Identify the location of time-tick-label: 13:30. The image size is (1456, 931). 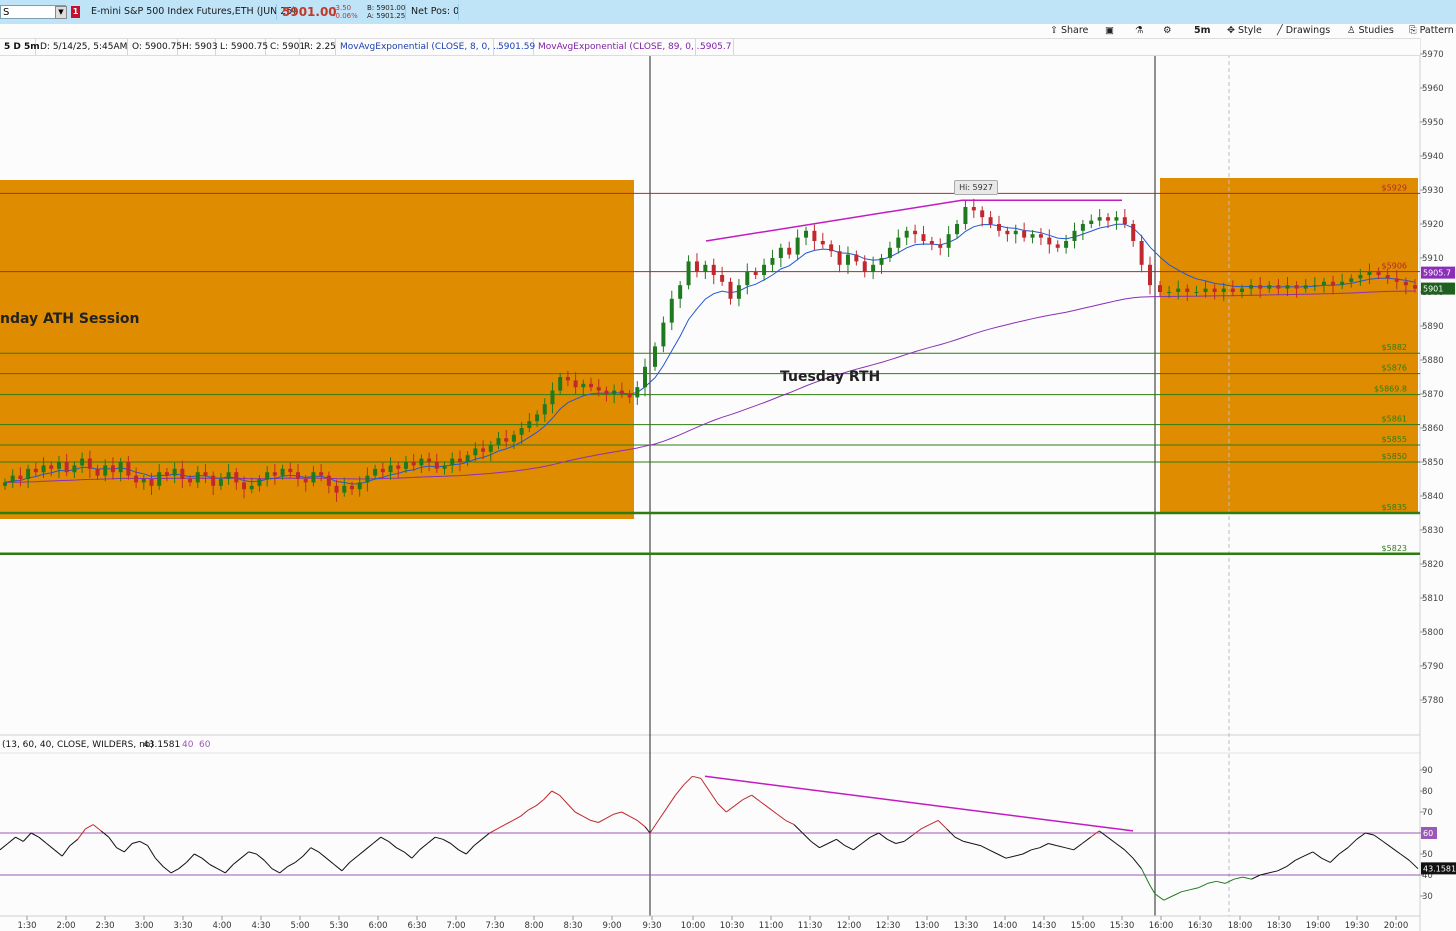
(966, 926).